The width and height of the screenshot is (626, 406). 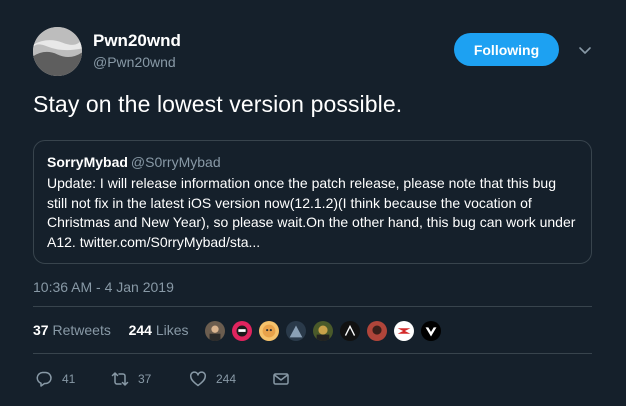 What do you see at coordinates (44, 379) in the screenshot?
I see `reply-icon` at bounding box center [44, 379].